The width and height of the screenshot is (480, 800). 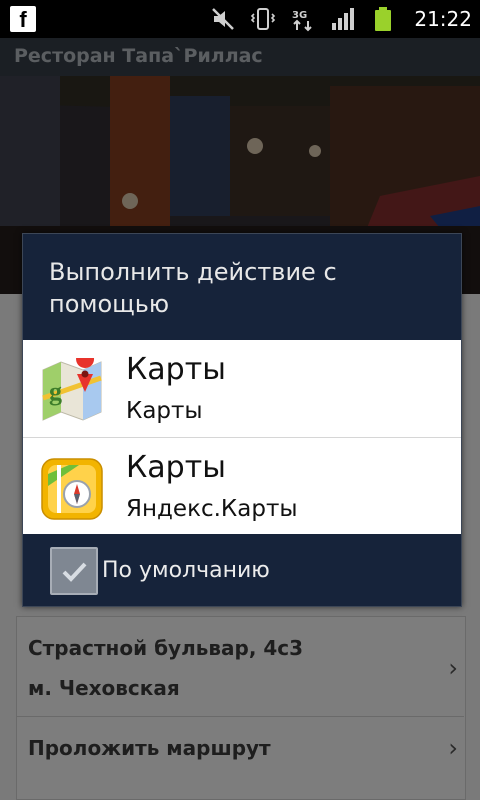 I want to click on status-bar: f 3G 21:22, so click(x=240, y=19).